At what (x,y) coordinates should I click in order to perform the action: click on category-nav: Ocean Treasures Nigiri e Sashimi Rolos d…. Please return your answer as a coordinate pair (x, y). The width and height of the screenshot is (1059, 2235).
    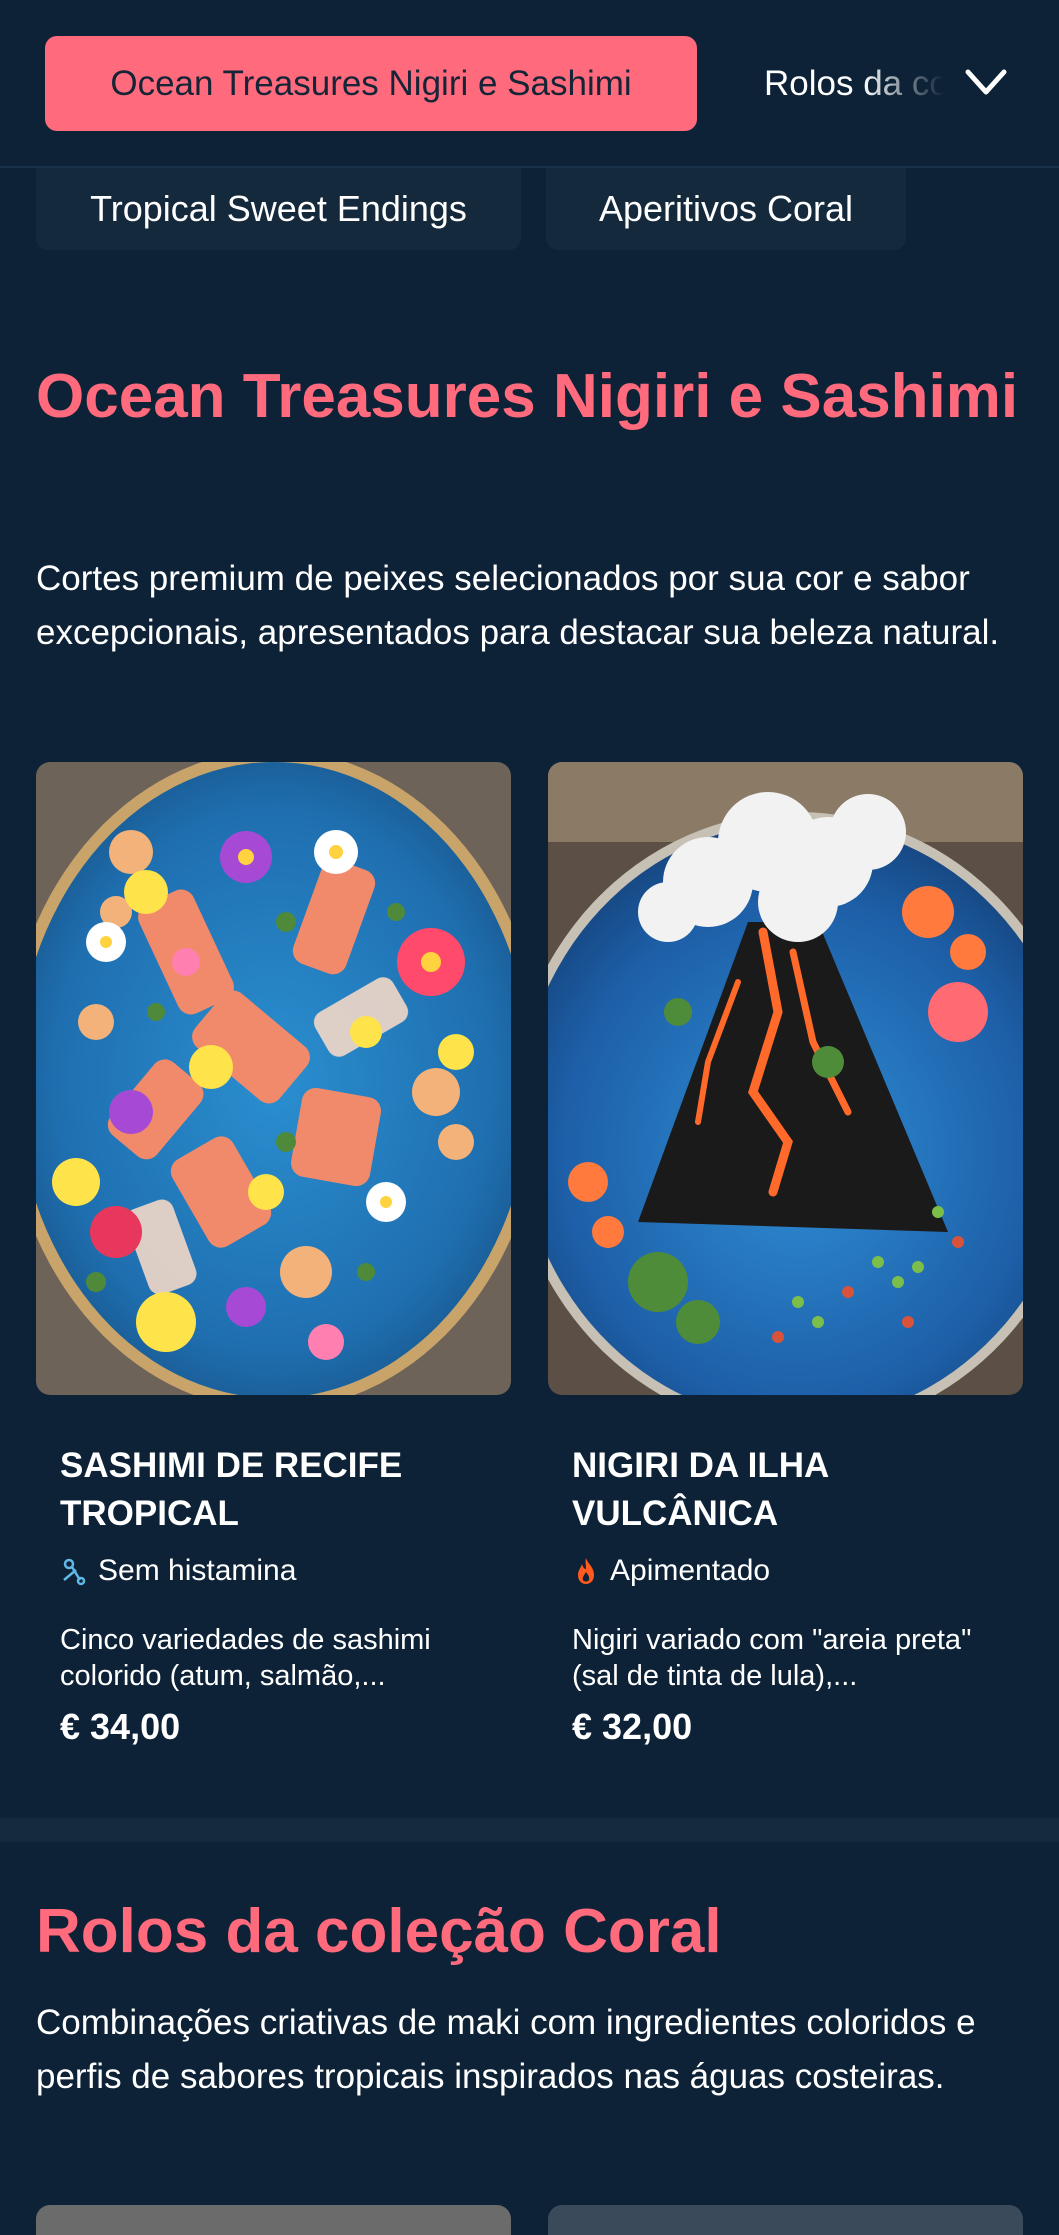
    Looking at the image, I should click on (529, 84).